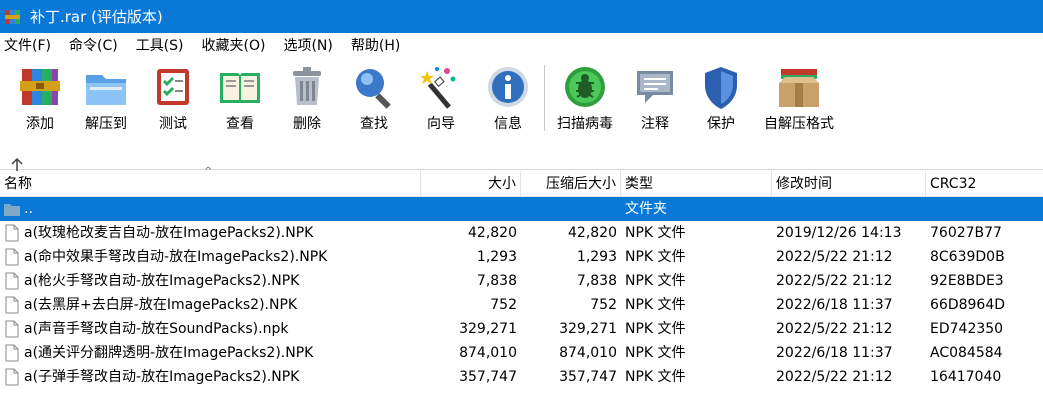  Describe the element at coordinates (307, 45) in the screenshot. I see `menu-options: 选项(N)` at that location.